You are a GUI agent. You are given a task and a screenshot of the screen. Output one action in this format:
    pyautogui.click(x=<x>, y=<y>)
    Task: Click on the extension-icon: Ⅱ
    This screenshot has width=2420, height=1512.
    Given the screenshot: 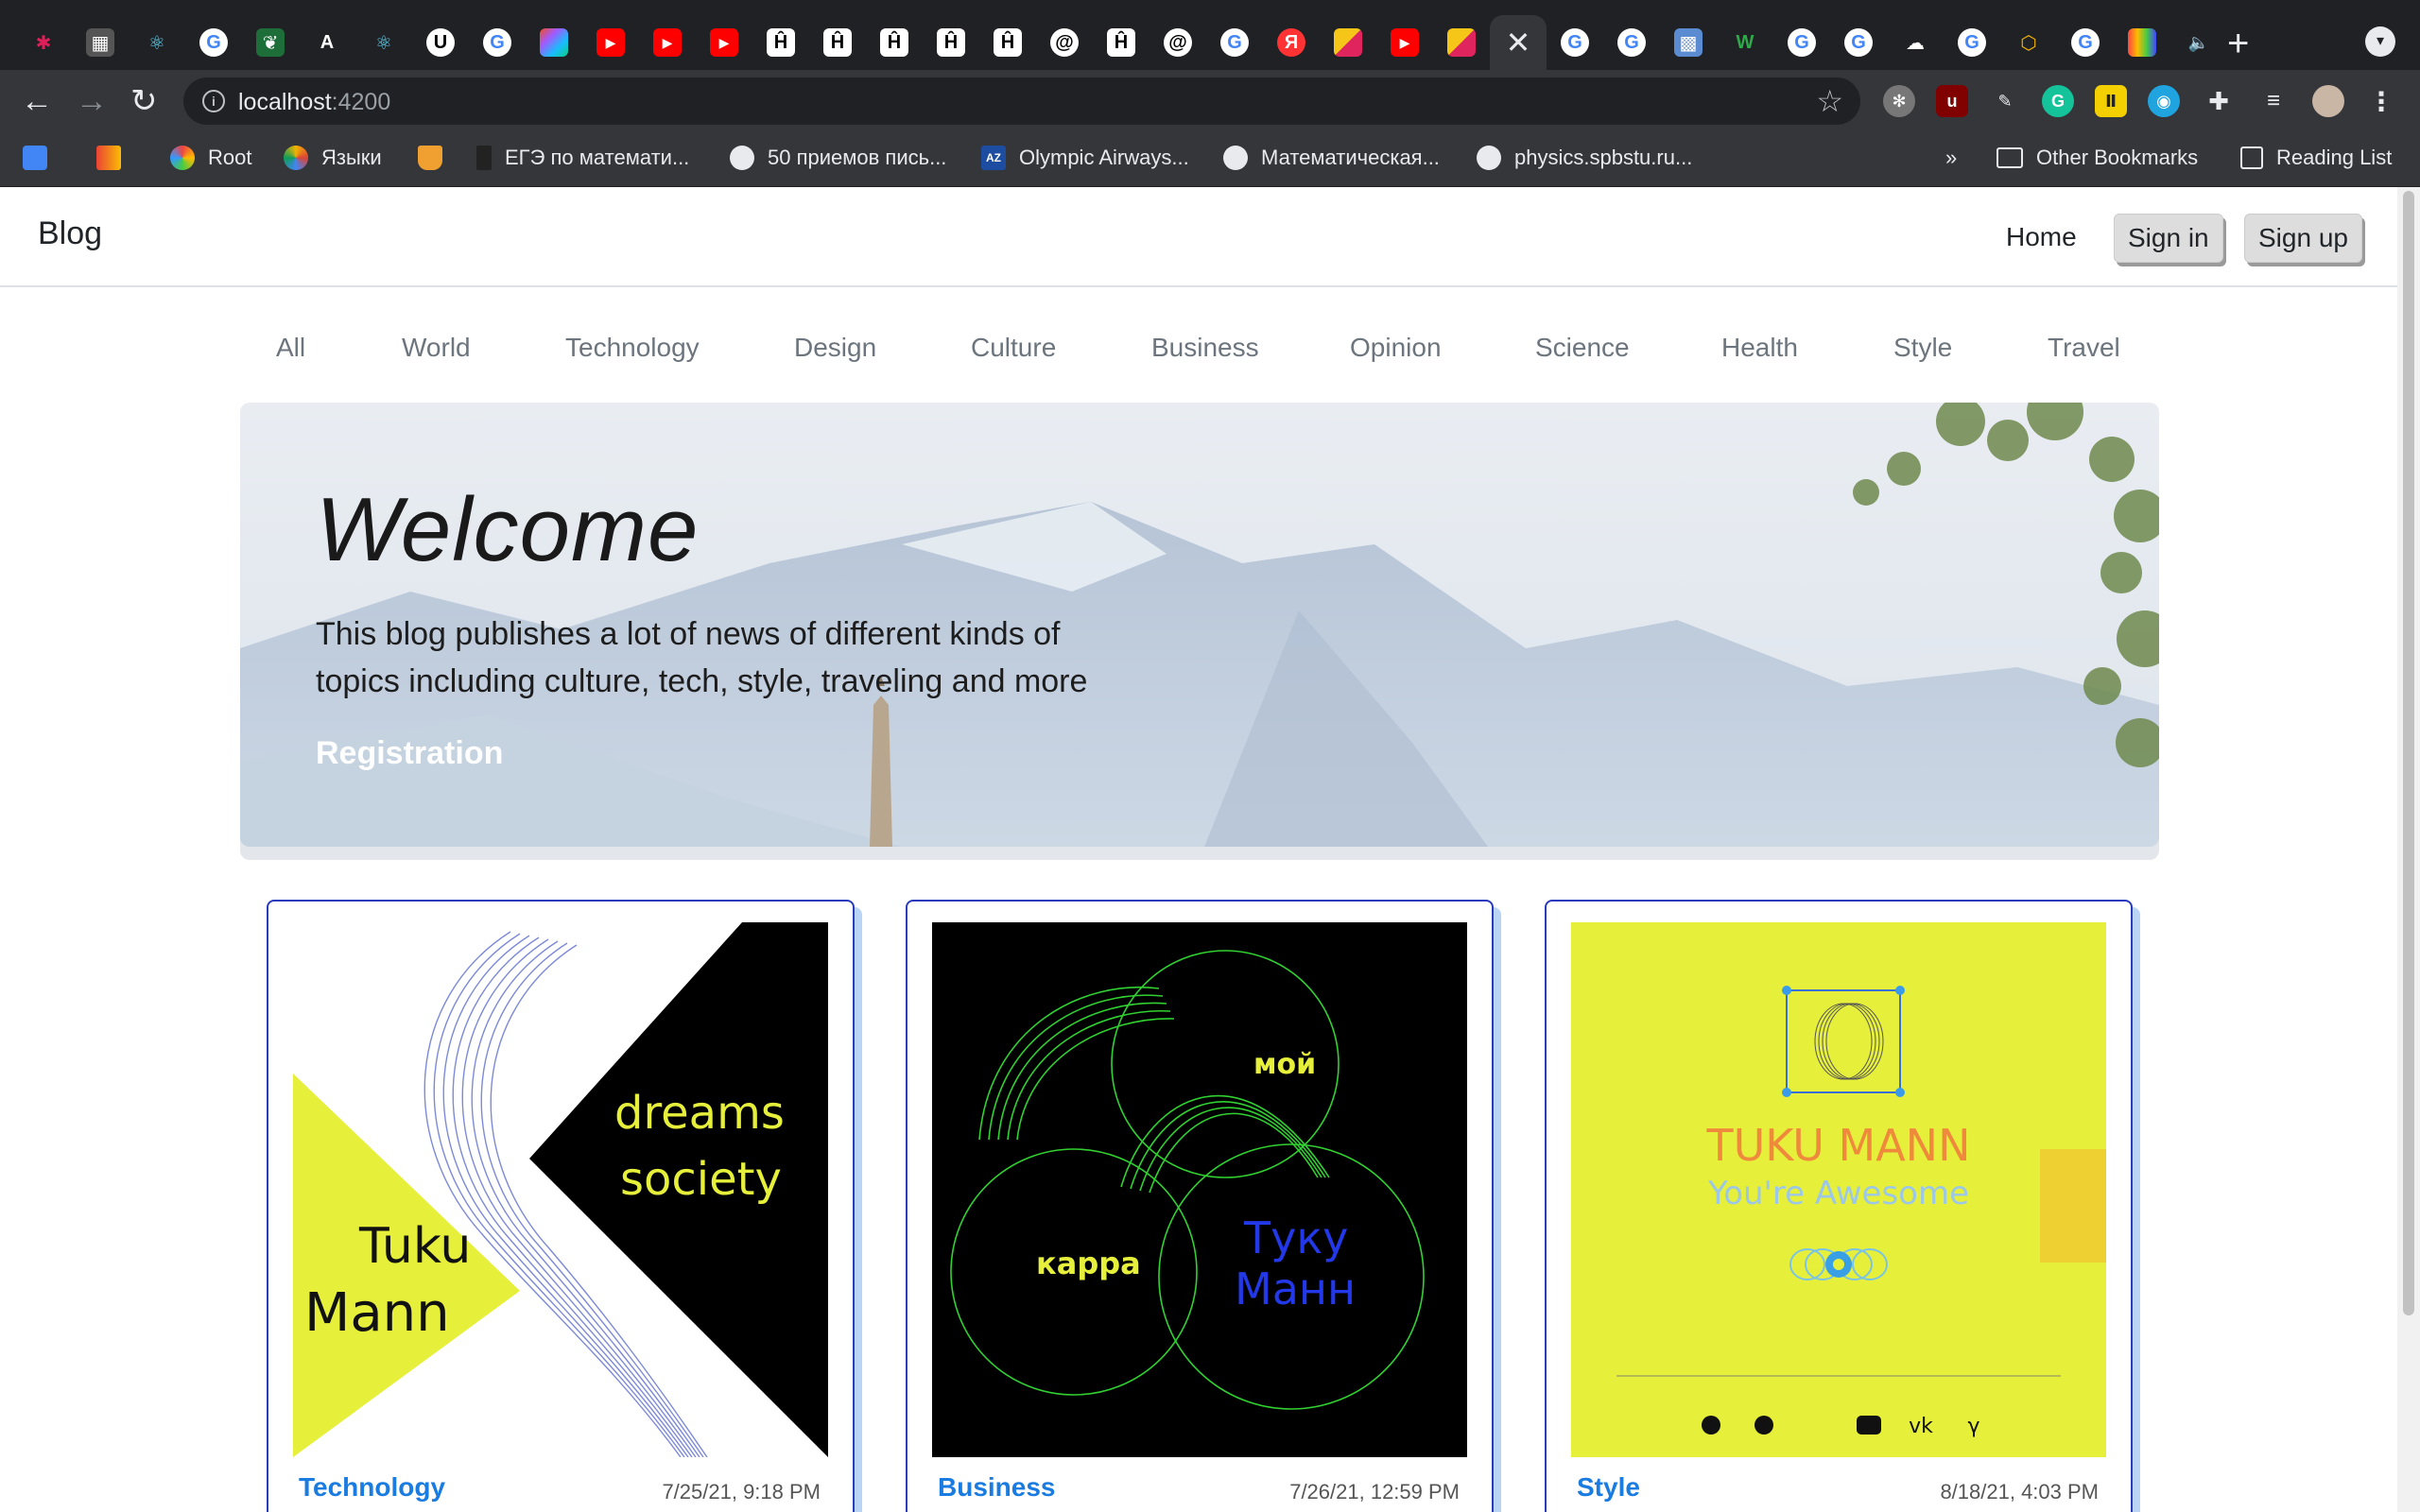 What is the action you would take?
    pyautogui.click(x=2111, y=101)
    